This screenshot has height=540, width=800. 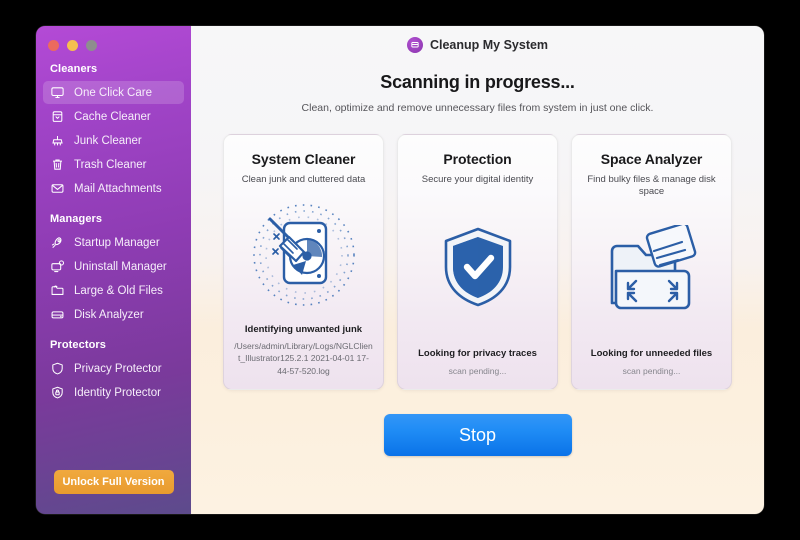 What do you see at coordinates (110, 164) in the screenshot?
I see `sidebar-item-label: Trash Cleaner` at bounding box center [110, 164].